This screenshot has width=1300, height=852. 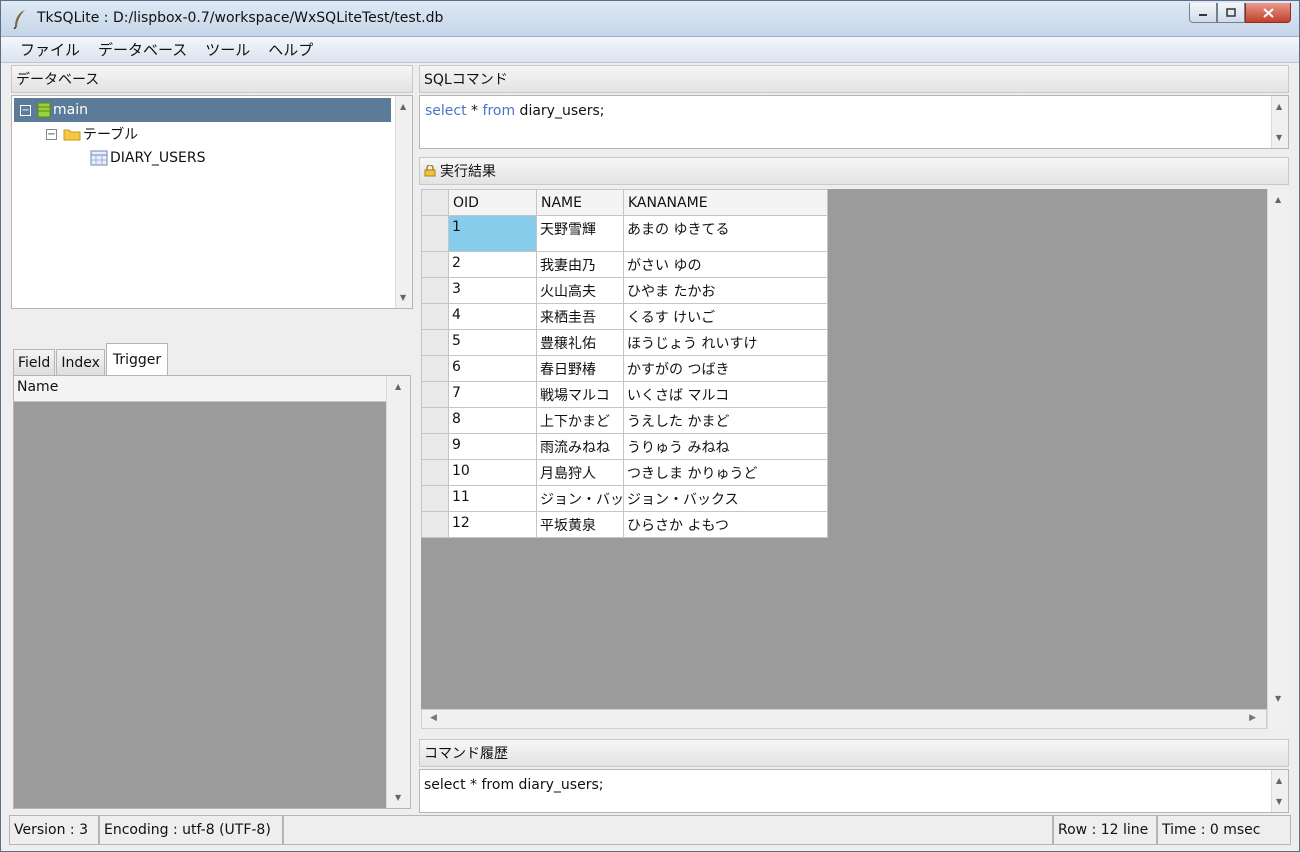 I want to click on cell-oid: 12, so click(x=492, y=524).